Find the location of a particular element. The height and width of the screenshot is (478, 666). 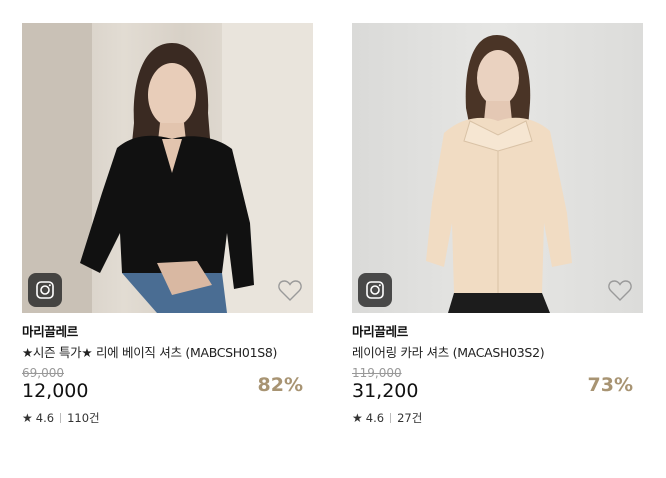

review-count: 27건 is located at coordinates (410, 418).